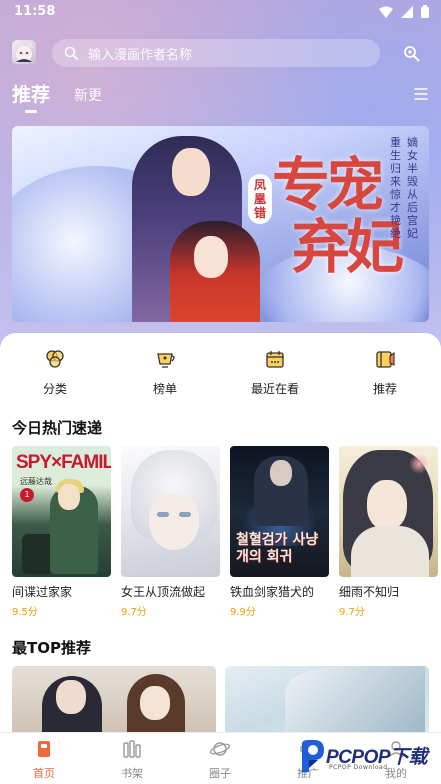 The height and width of the screenshot is (784, 441). I want to click on menu-icon, so click(421, 94).